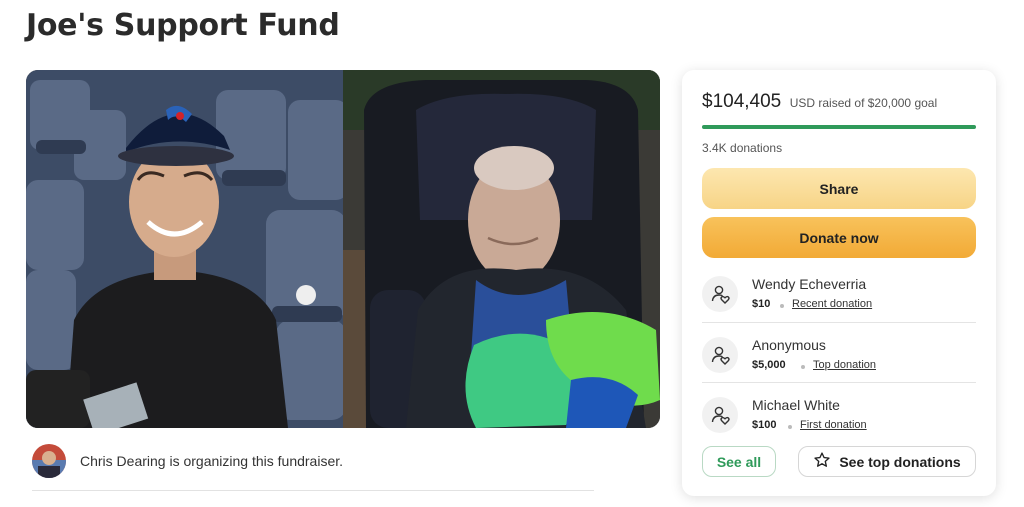 Image resolution: width=1024 pixels, height=507 pixels. What do you see at coordinates (822, 461) in the screenshot?
I see `star-icon` at bounding box center [822, 461].